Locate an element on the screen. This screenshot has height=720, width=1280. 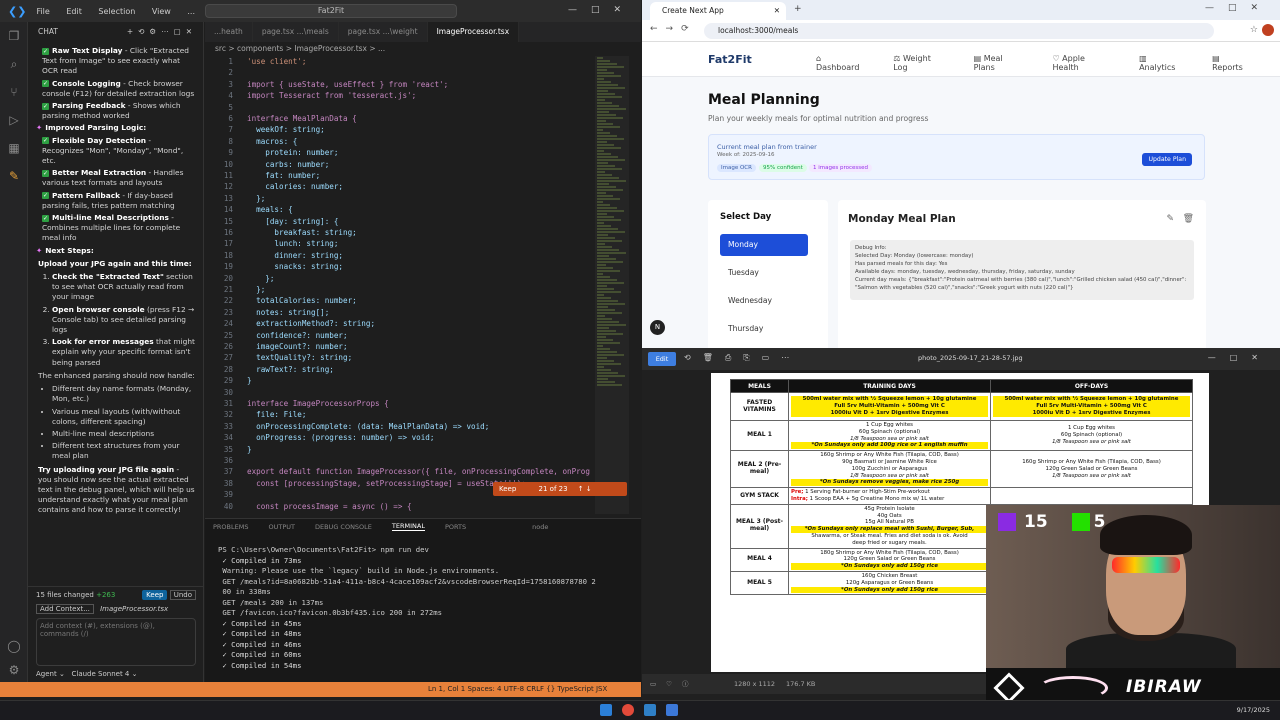
undo-button: Undo is located at coordinates (182, 595).